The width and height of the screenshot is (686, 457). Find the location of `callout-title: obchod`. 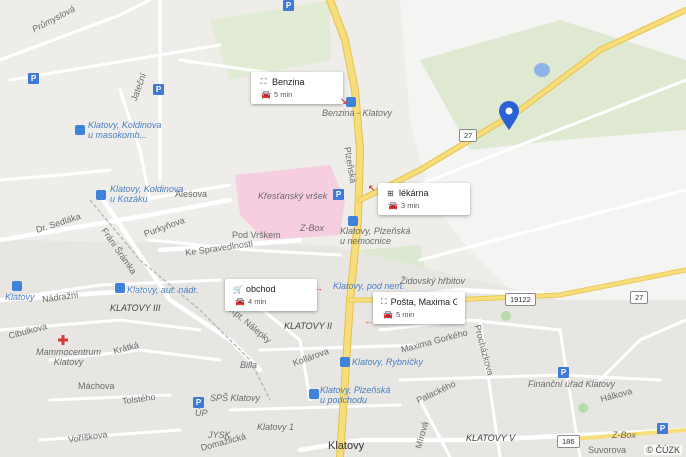

callout-title: obchod is located at coordinates (261, 289).